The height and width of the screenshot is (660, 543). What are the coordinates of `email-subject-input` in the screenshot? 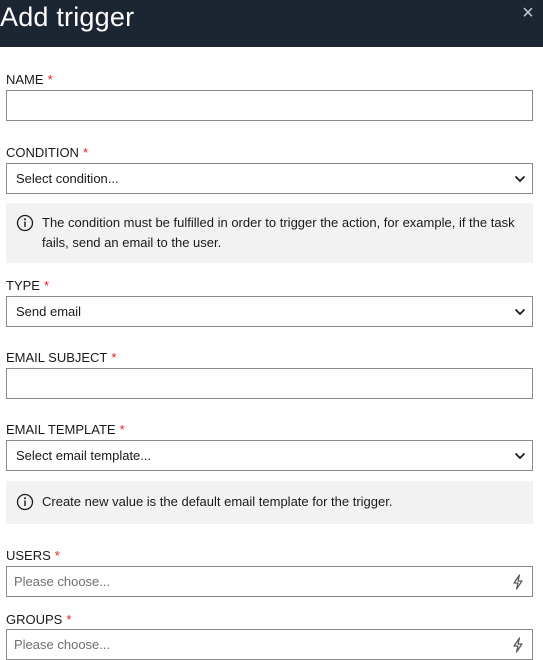 It's located at (269, 383).